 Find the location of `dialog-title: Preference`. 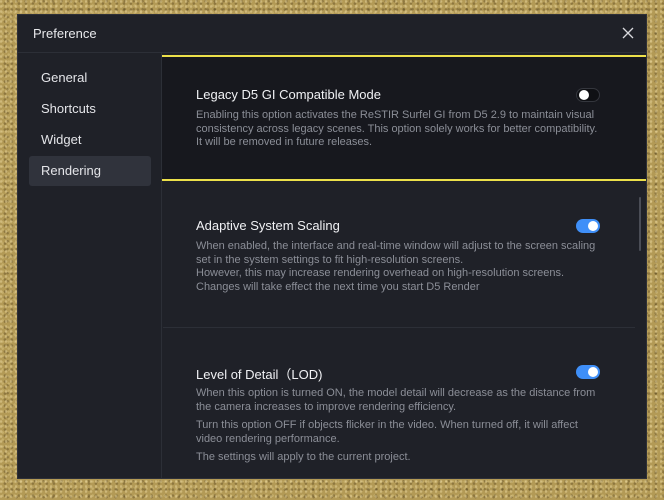

dialog-title: Preference is located at coordinates (65, 33).